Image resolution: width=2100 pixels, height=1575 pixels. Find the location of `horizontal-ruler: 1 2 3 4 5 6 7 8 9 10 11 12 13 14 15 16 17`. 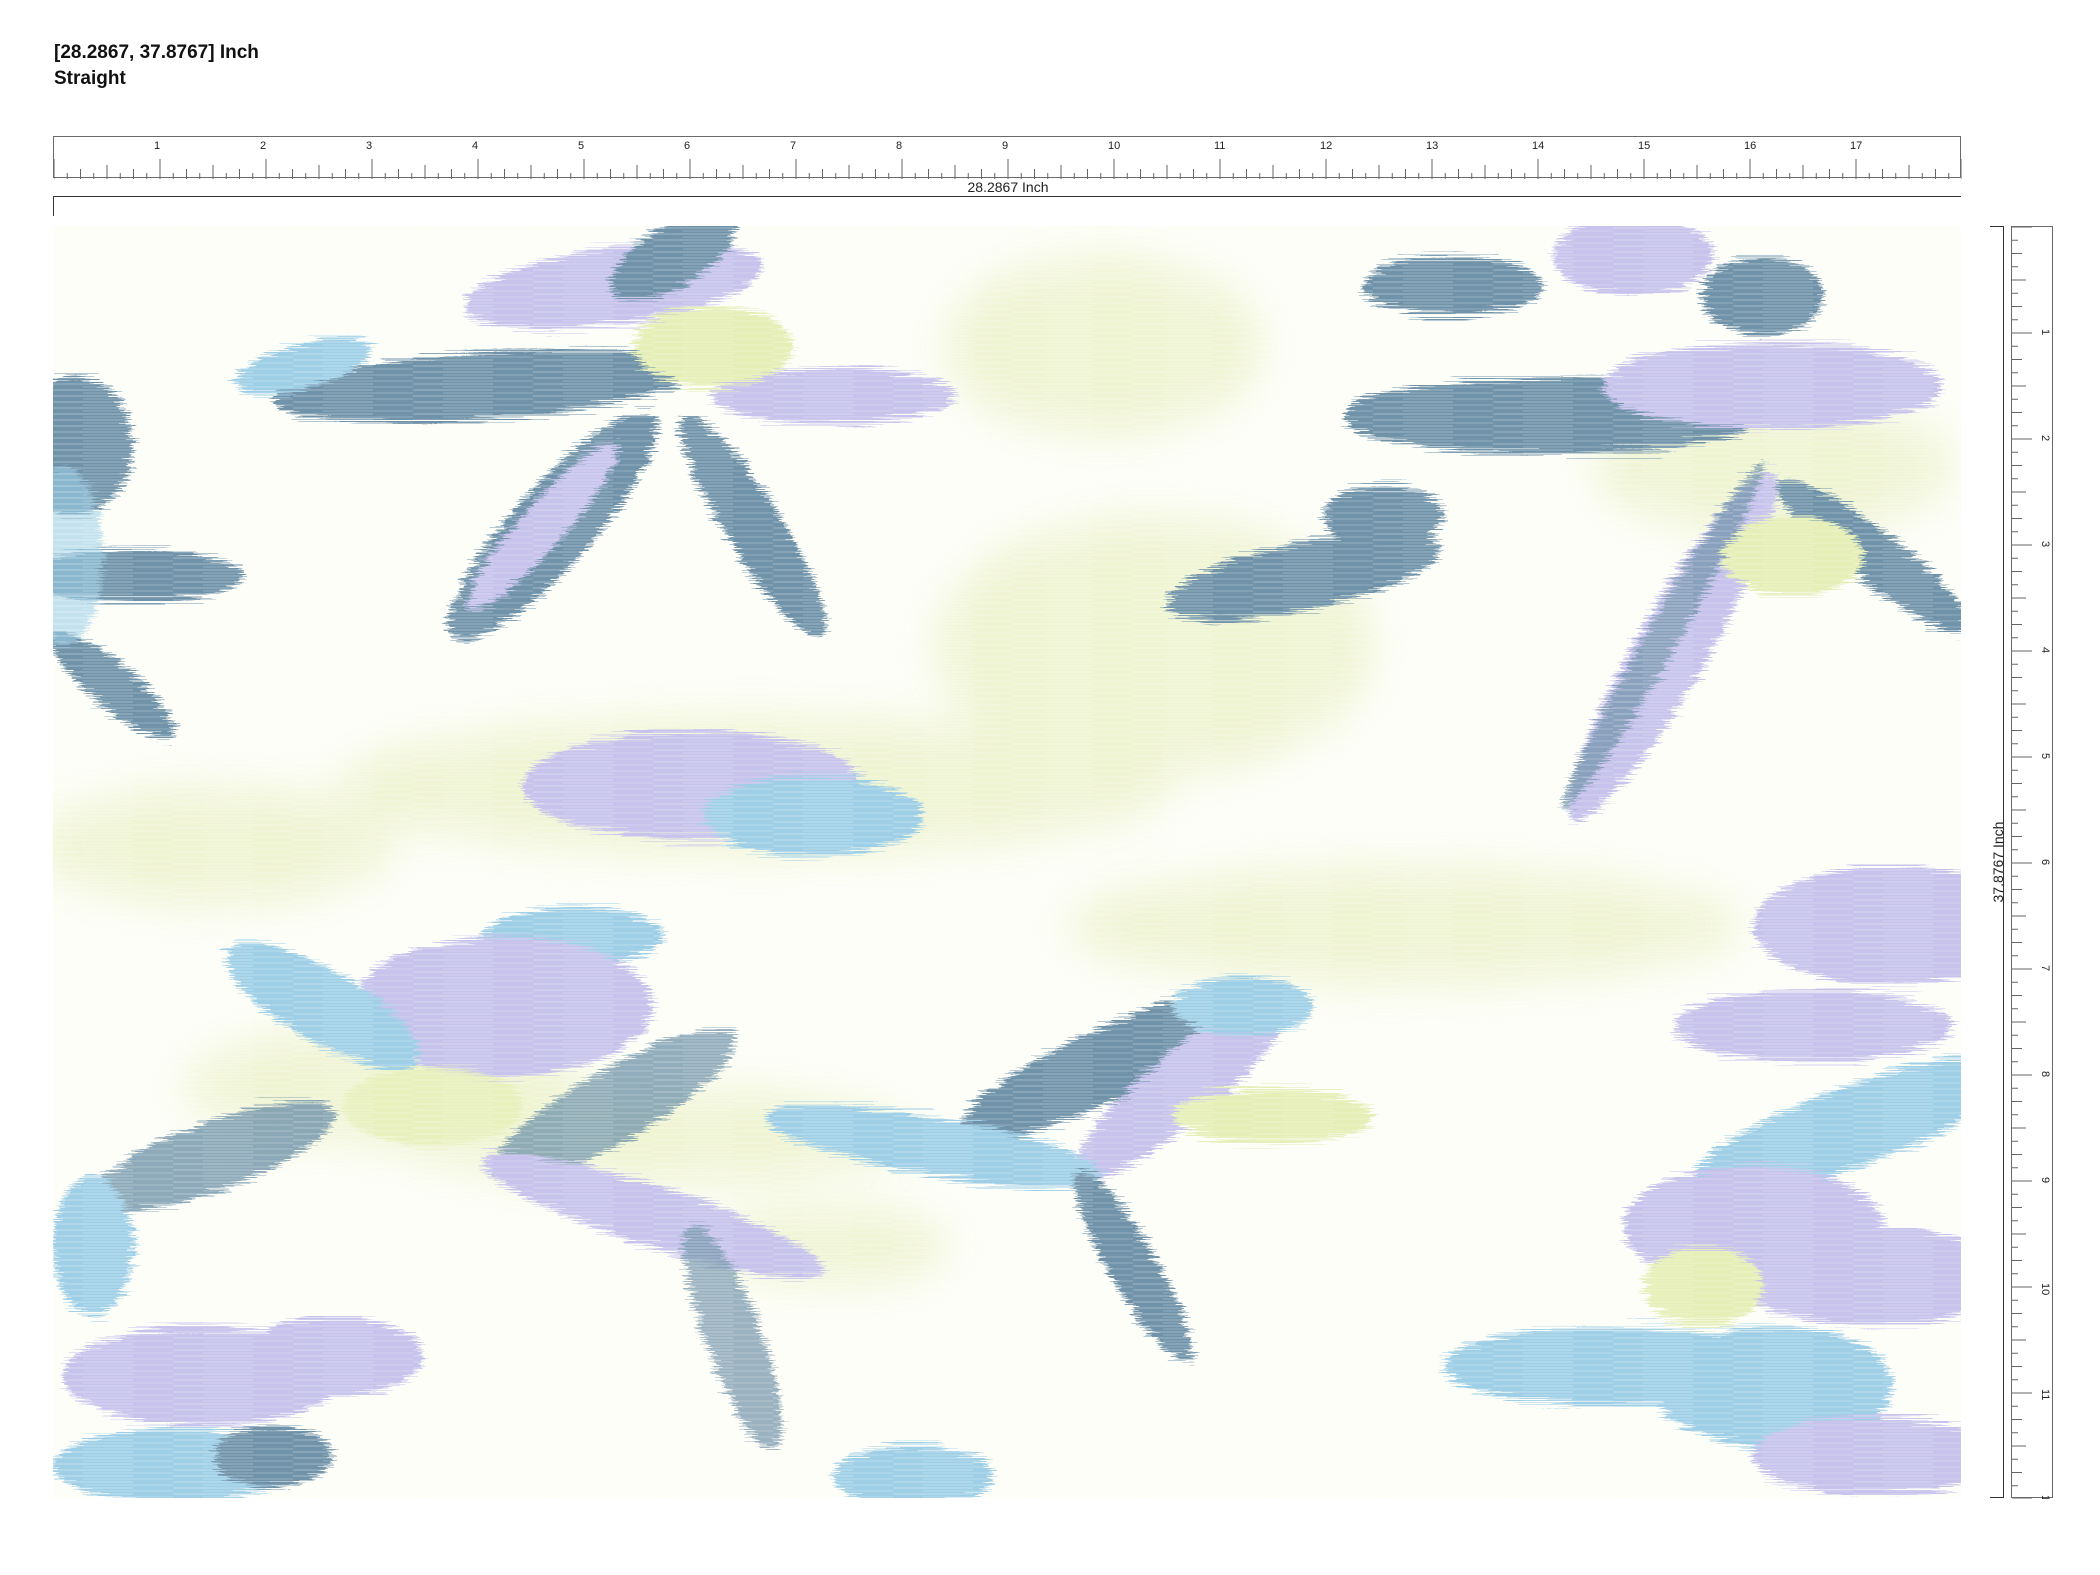

horizontal-ruler: 1 2 3 4 5 6 7 8 9 10 11 12 13 14 15 16 17 is located at coordinates (1007, 157).